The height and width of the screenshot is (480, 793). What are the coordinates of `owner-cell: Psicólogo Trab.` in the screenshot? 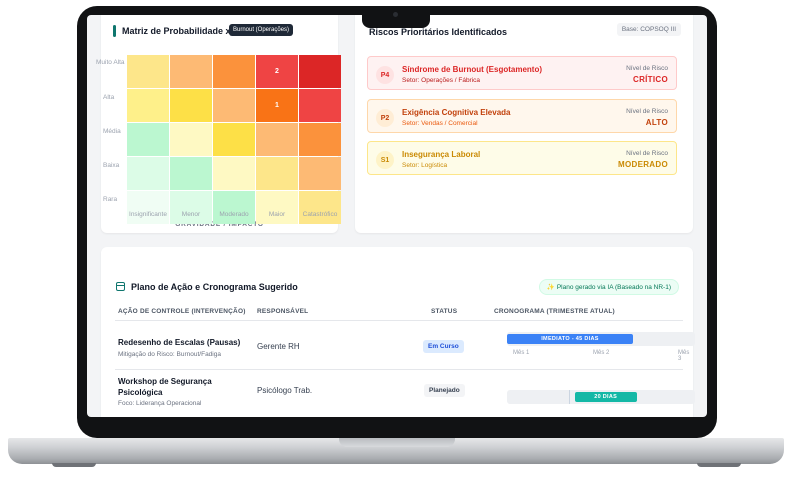 It's located at (285, 390).